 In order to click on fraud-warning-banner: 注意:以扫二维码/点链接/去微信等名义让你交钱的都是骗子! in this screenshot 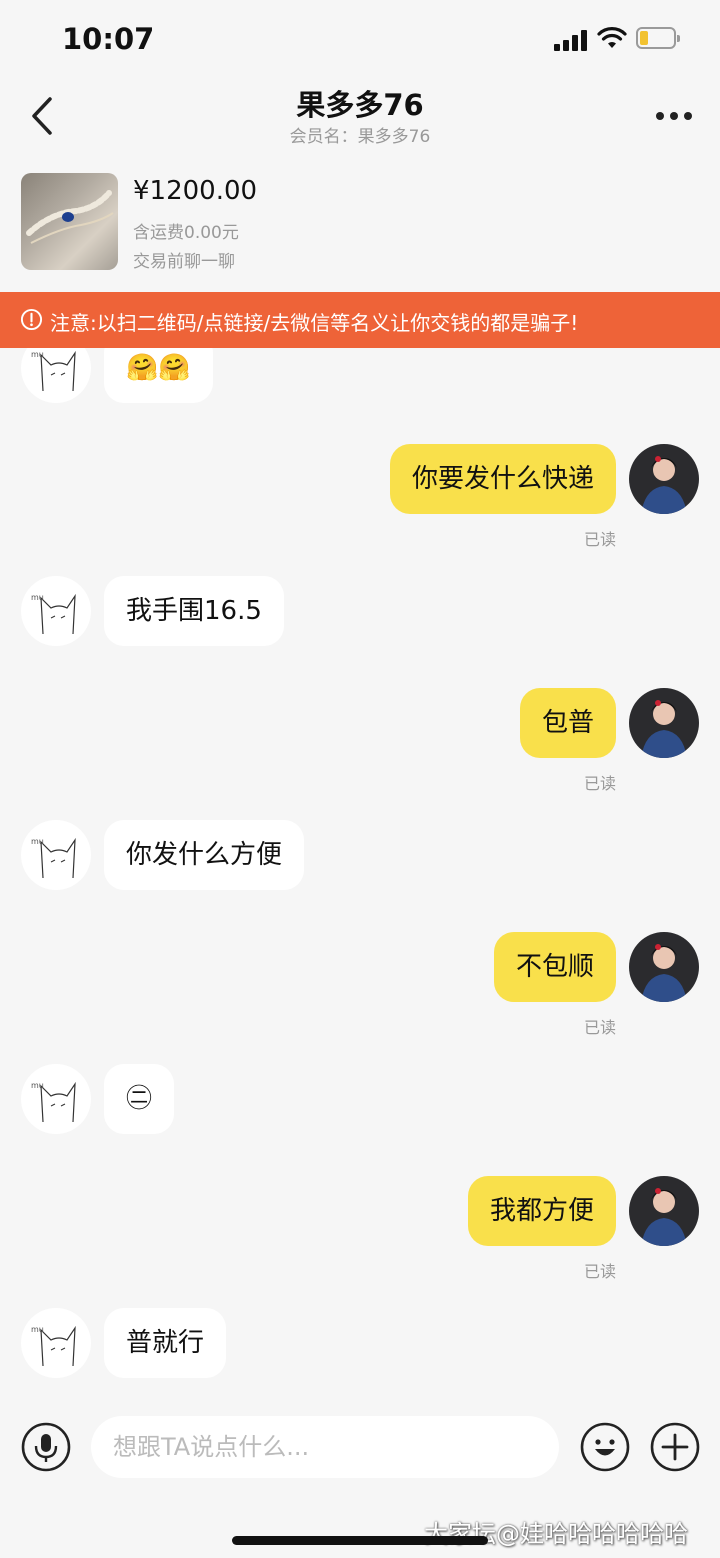, I will do `click(360, 320)`.